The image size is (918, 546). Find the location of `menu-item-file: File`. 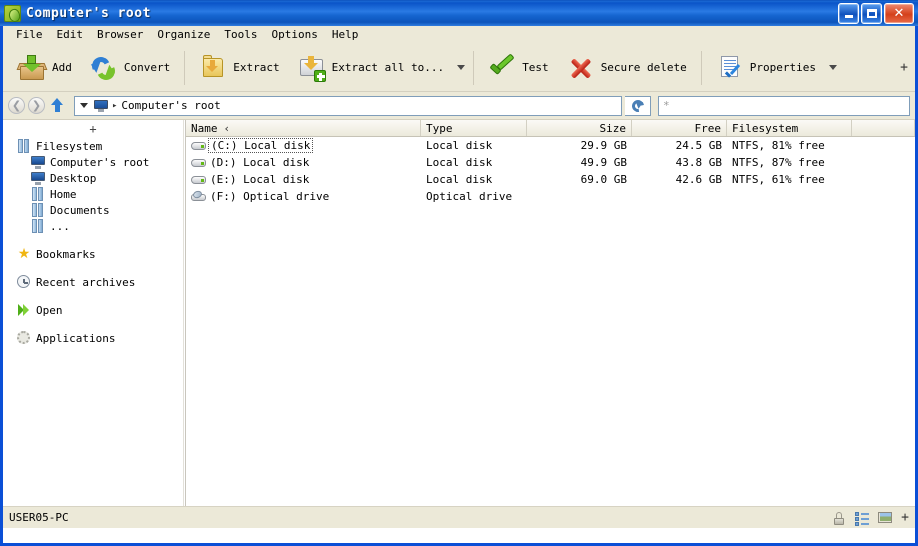

menu-item-file: File is located at coordinates (29, 34).